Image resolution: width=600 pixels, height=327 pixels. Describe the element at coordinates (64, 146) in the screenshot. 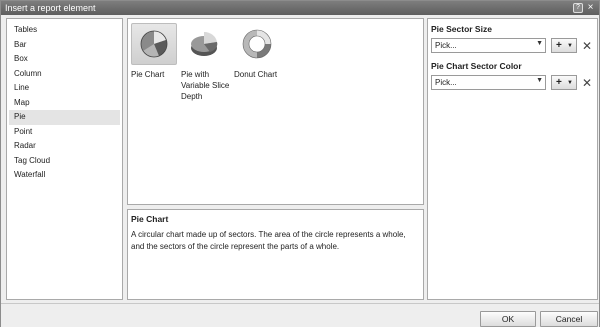

I see `category-item-radar: Radar` at that location.